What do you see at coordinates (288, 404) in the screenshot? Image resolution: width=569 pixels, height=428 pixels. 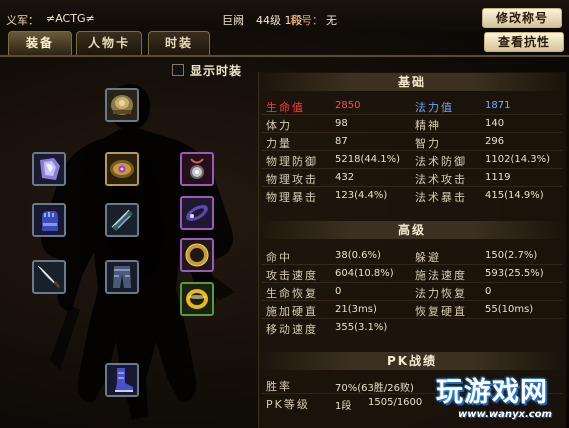 I see `pk-rank-label: PK等级` at bounding box center [288, 404].